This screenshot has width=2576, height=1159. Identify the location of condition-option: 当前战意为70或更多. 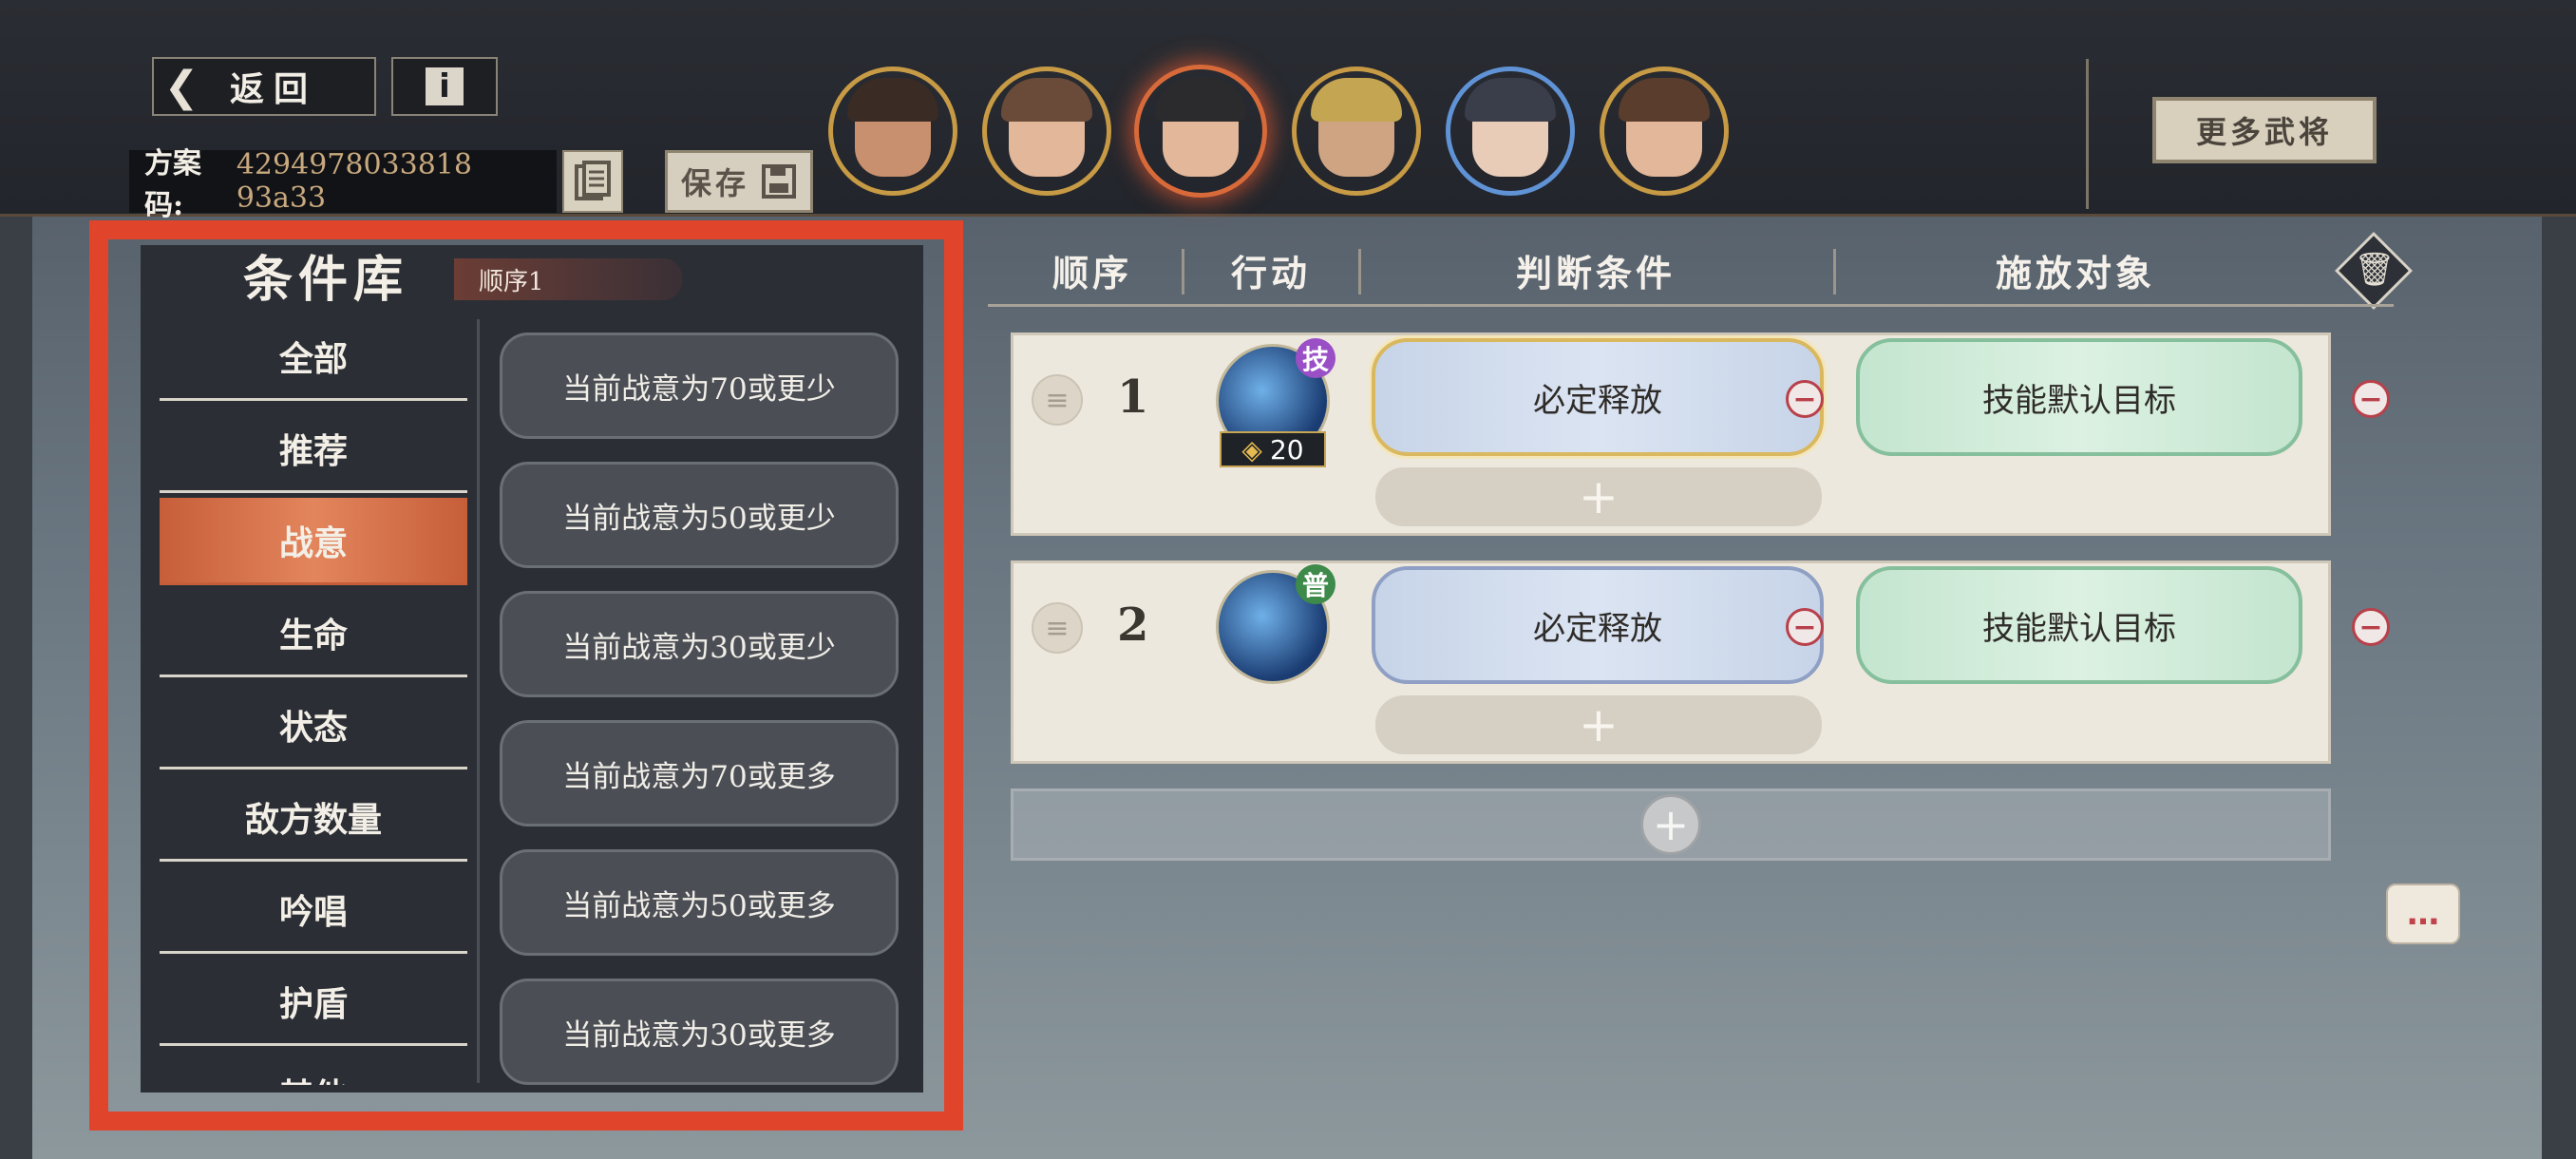
(699, 773).